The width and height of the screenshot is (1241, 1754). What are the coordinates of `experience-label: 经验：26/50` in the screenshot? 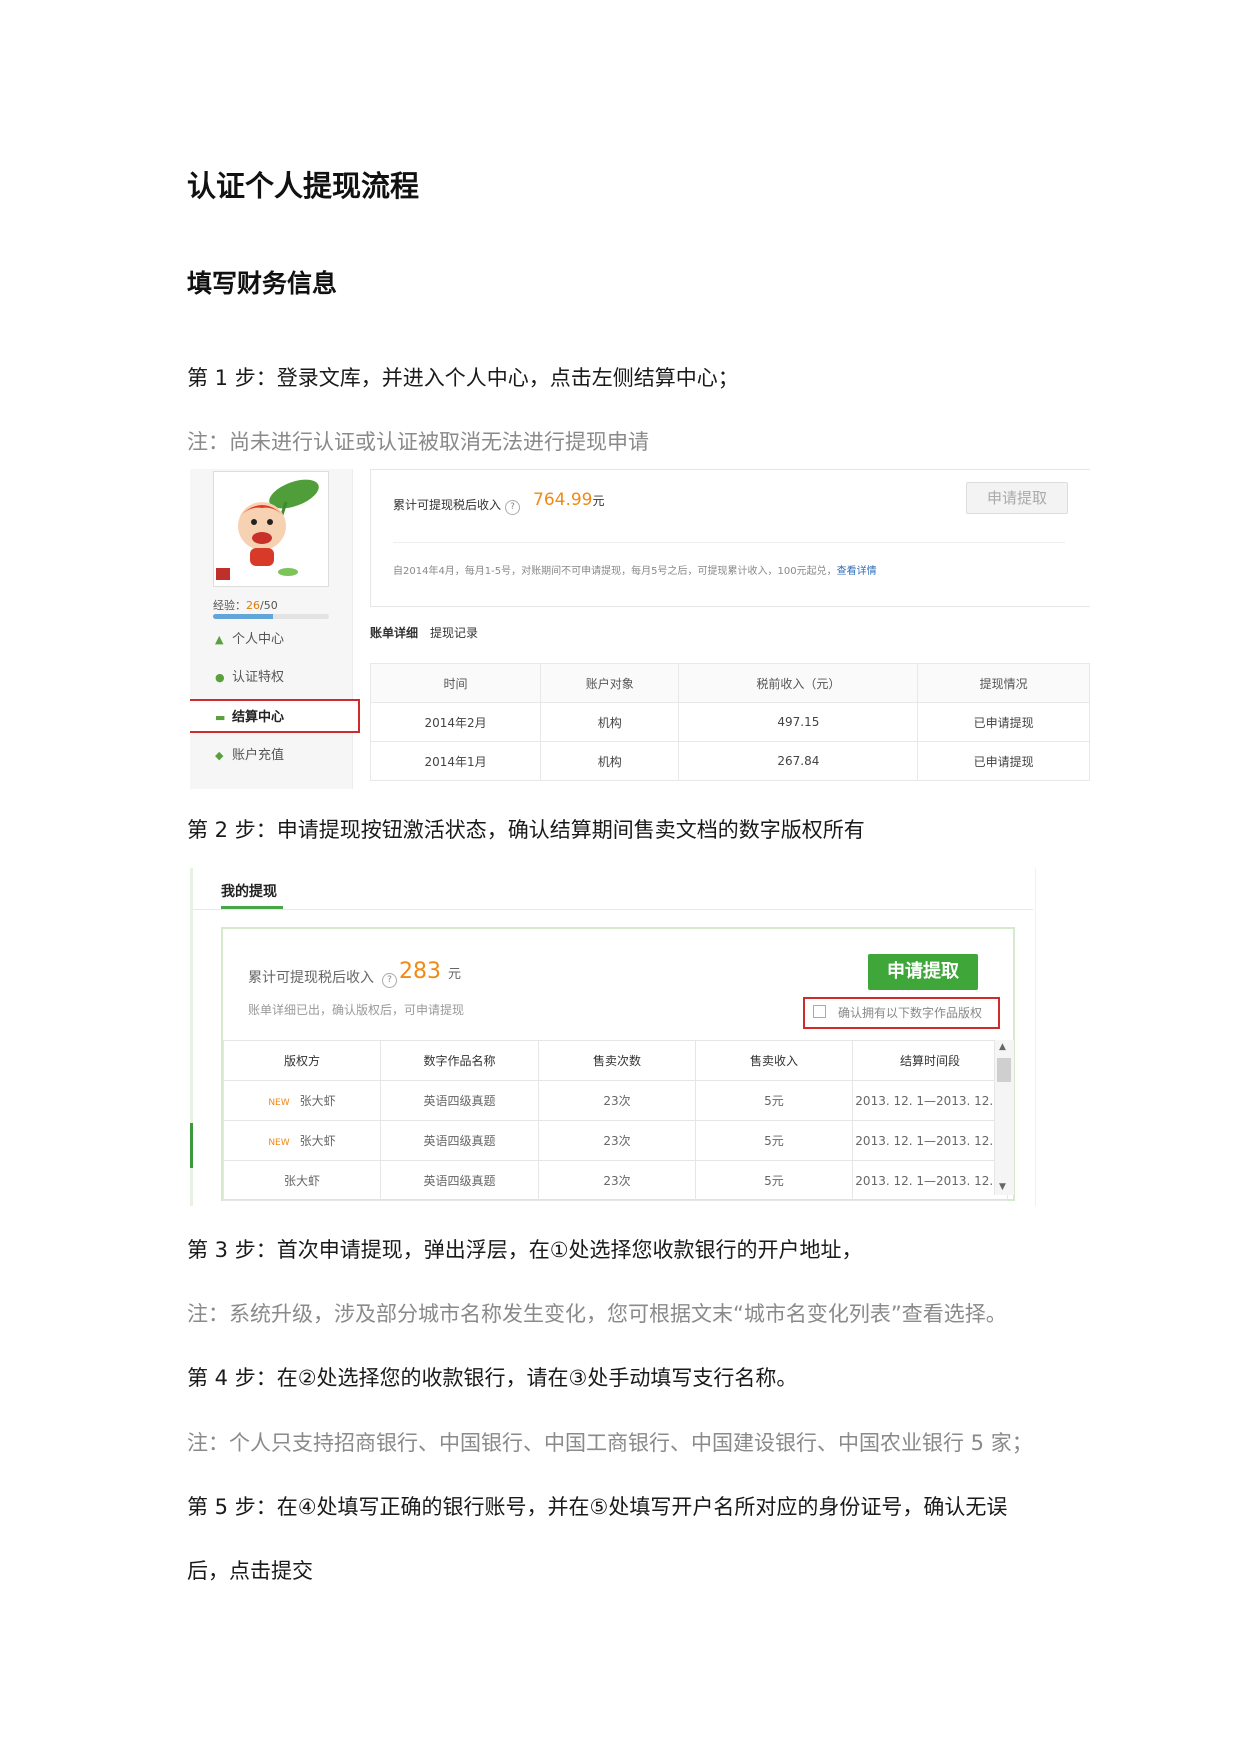 It's located at (245, 605).